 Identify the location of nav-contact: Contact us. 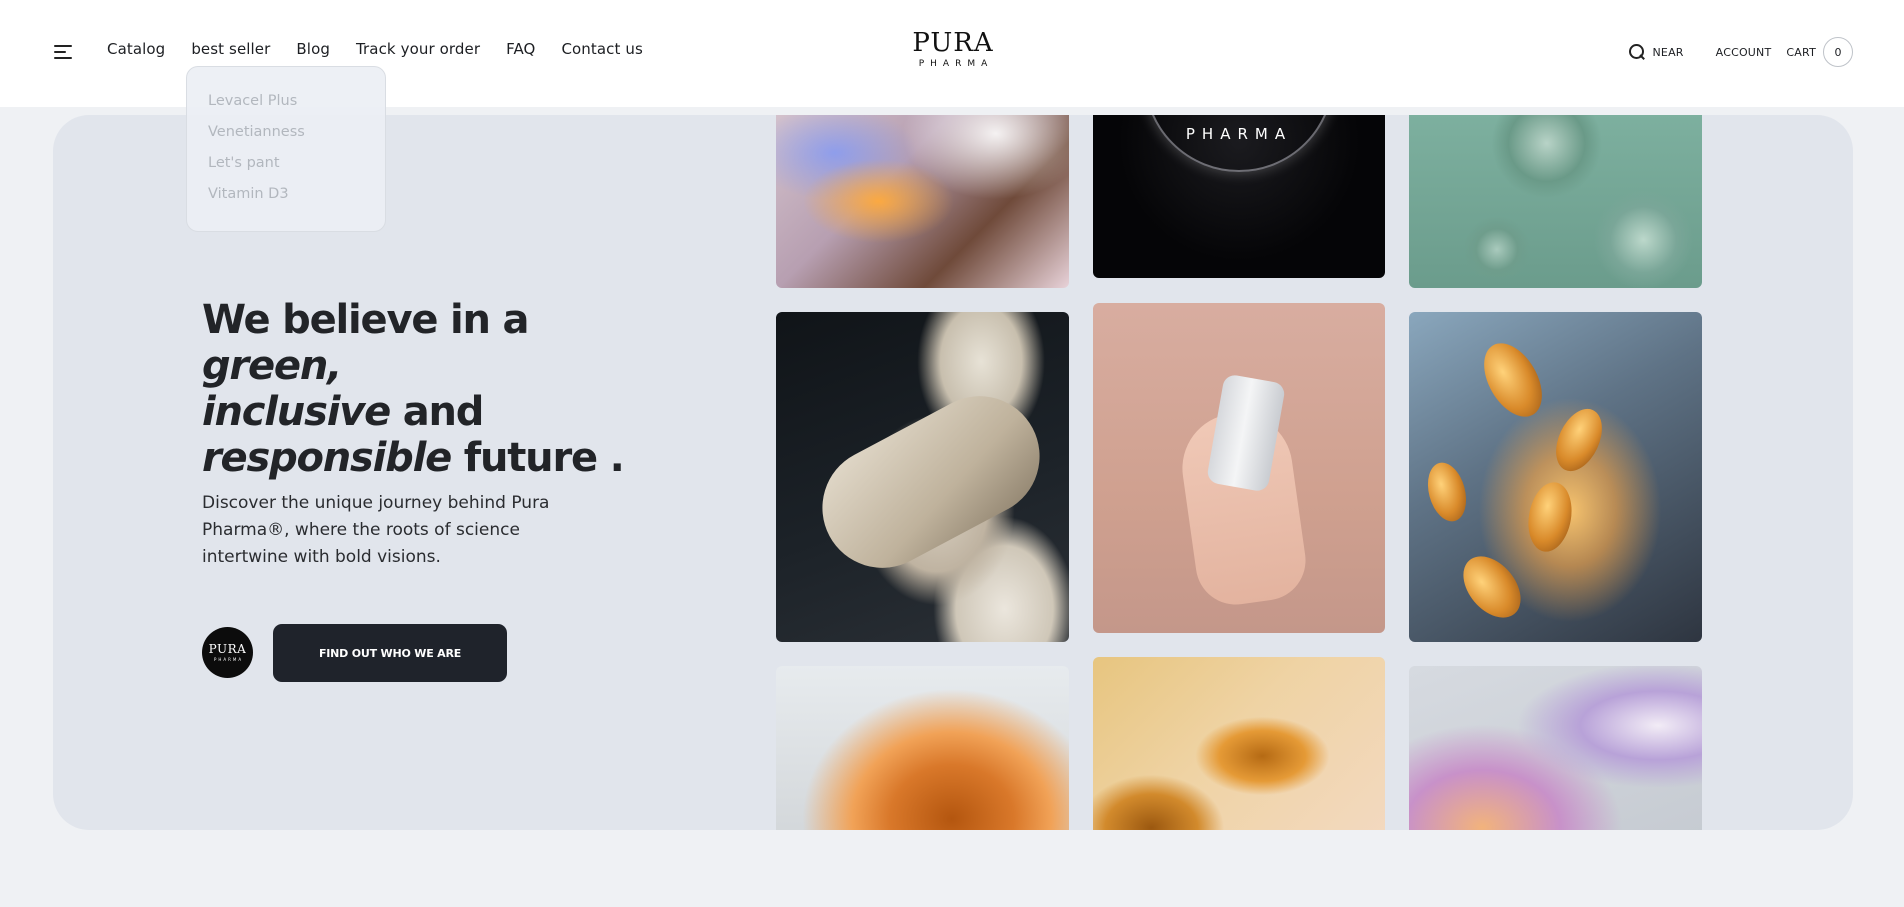
(601, 49).